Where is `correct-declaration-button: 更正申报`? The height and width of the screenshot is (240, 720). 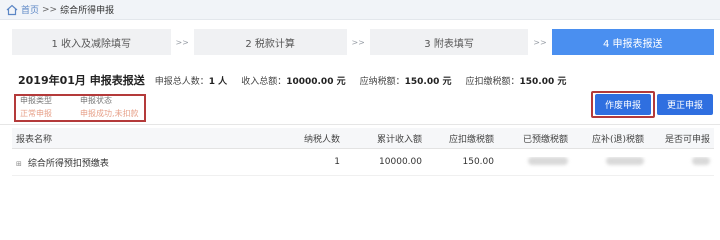 correct-declaration-button: 更正申报 is located at coordinates (685, 104).